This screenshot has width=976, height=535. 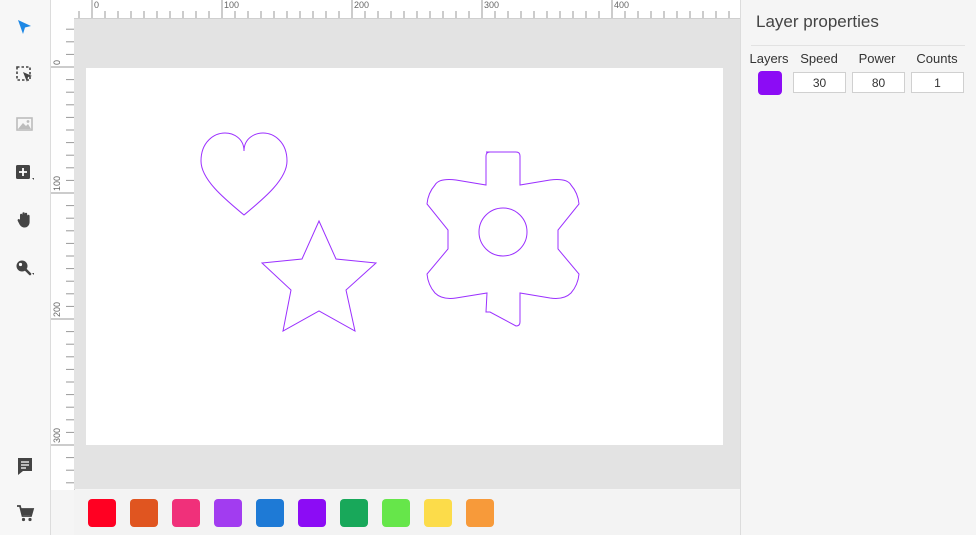 I want to click on color-swatch-light-orange, so click(x=480, y=513).